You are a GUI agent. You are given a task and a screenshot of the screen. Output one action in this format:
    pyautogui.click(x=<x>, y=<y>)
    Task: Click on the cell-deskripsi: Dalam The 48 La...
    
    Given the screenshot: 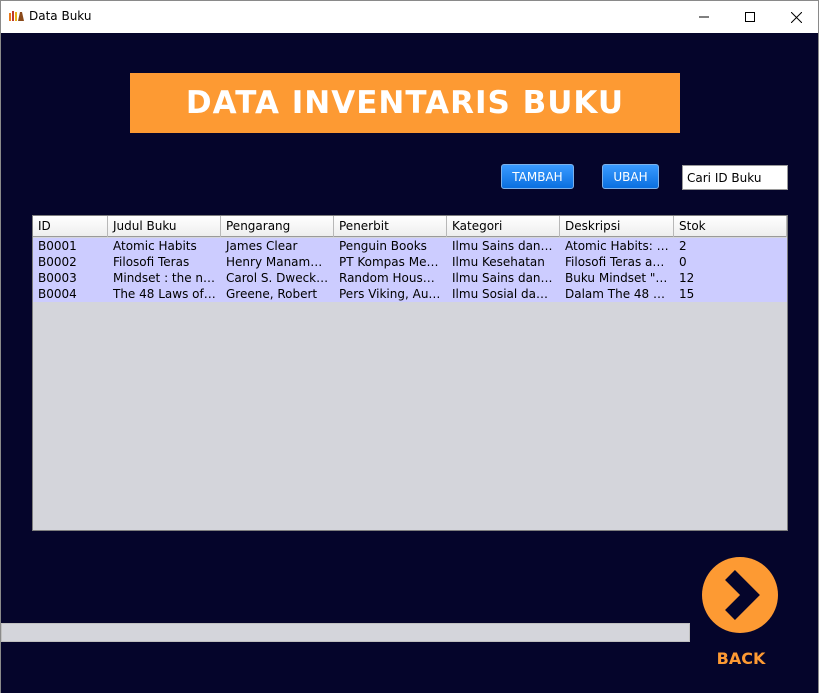 What is the action you would take?
    pyautogui.click(x=619, y=294)
    